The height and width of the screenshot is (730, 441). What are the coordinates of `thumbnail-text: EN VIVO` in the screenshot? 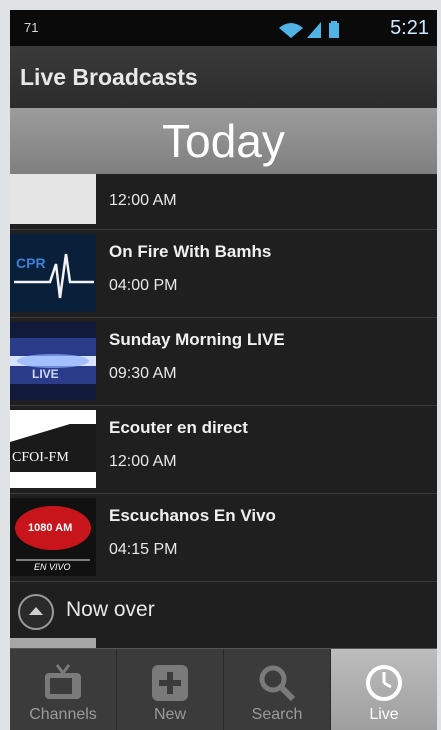 It's located at (52, 567).